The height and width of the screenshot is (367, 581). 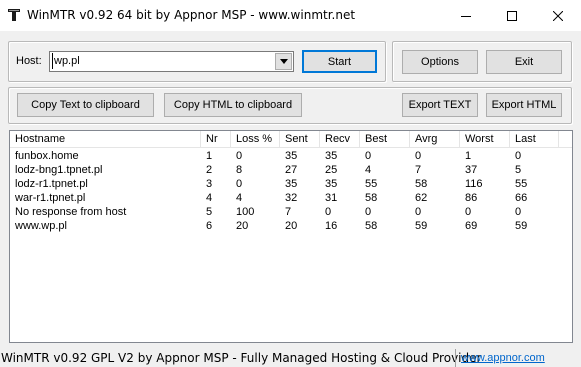 What do you see at coordinates (233, 105) in the screenshot?
I see `copy-html-button: Copy HTML to clipboard` at bounding box center [233, 105].